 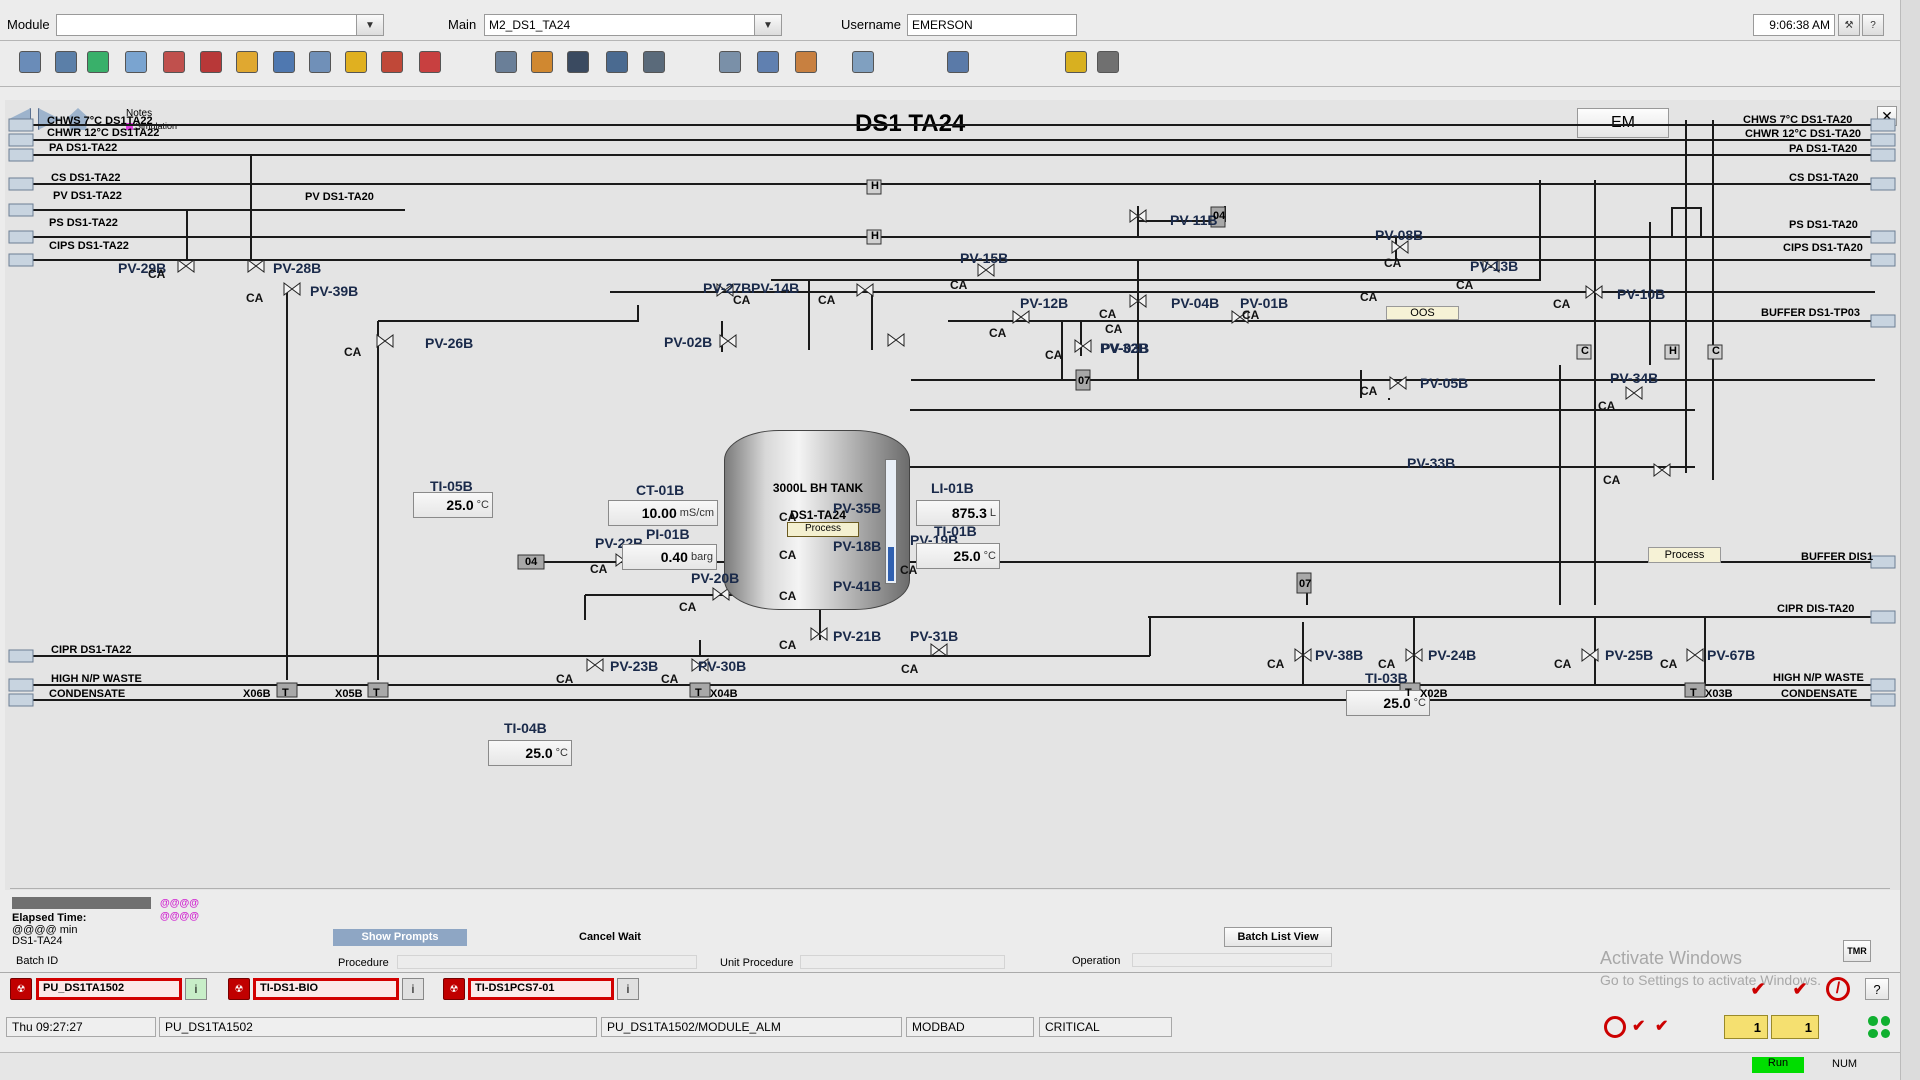 What do you see at coordinates (634, 666) in the screenshot?
I see `valve-tag: PV-23B` at bounding box center [634, 666].